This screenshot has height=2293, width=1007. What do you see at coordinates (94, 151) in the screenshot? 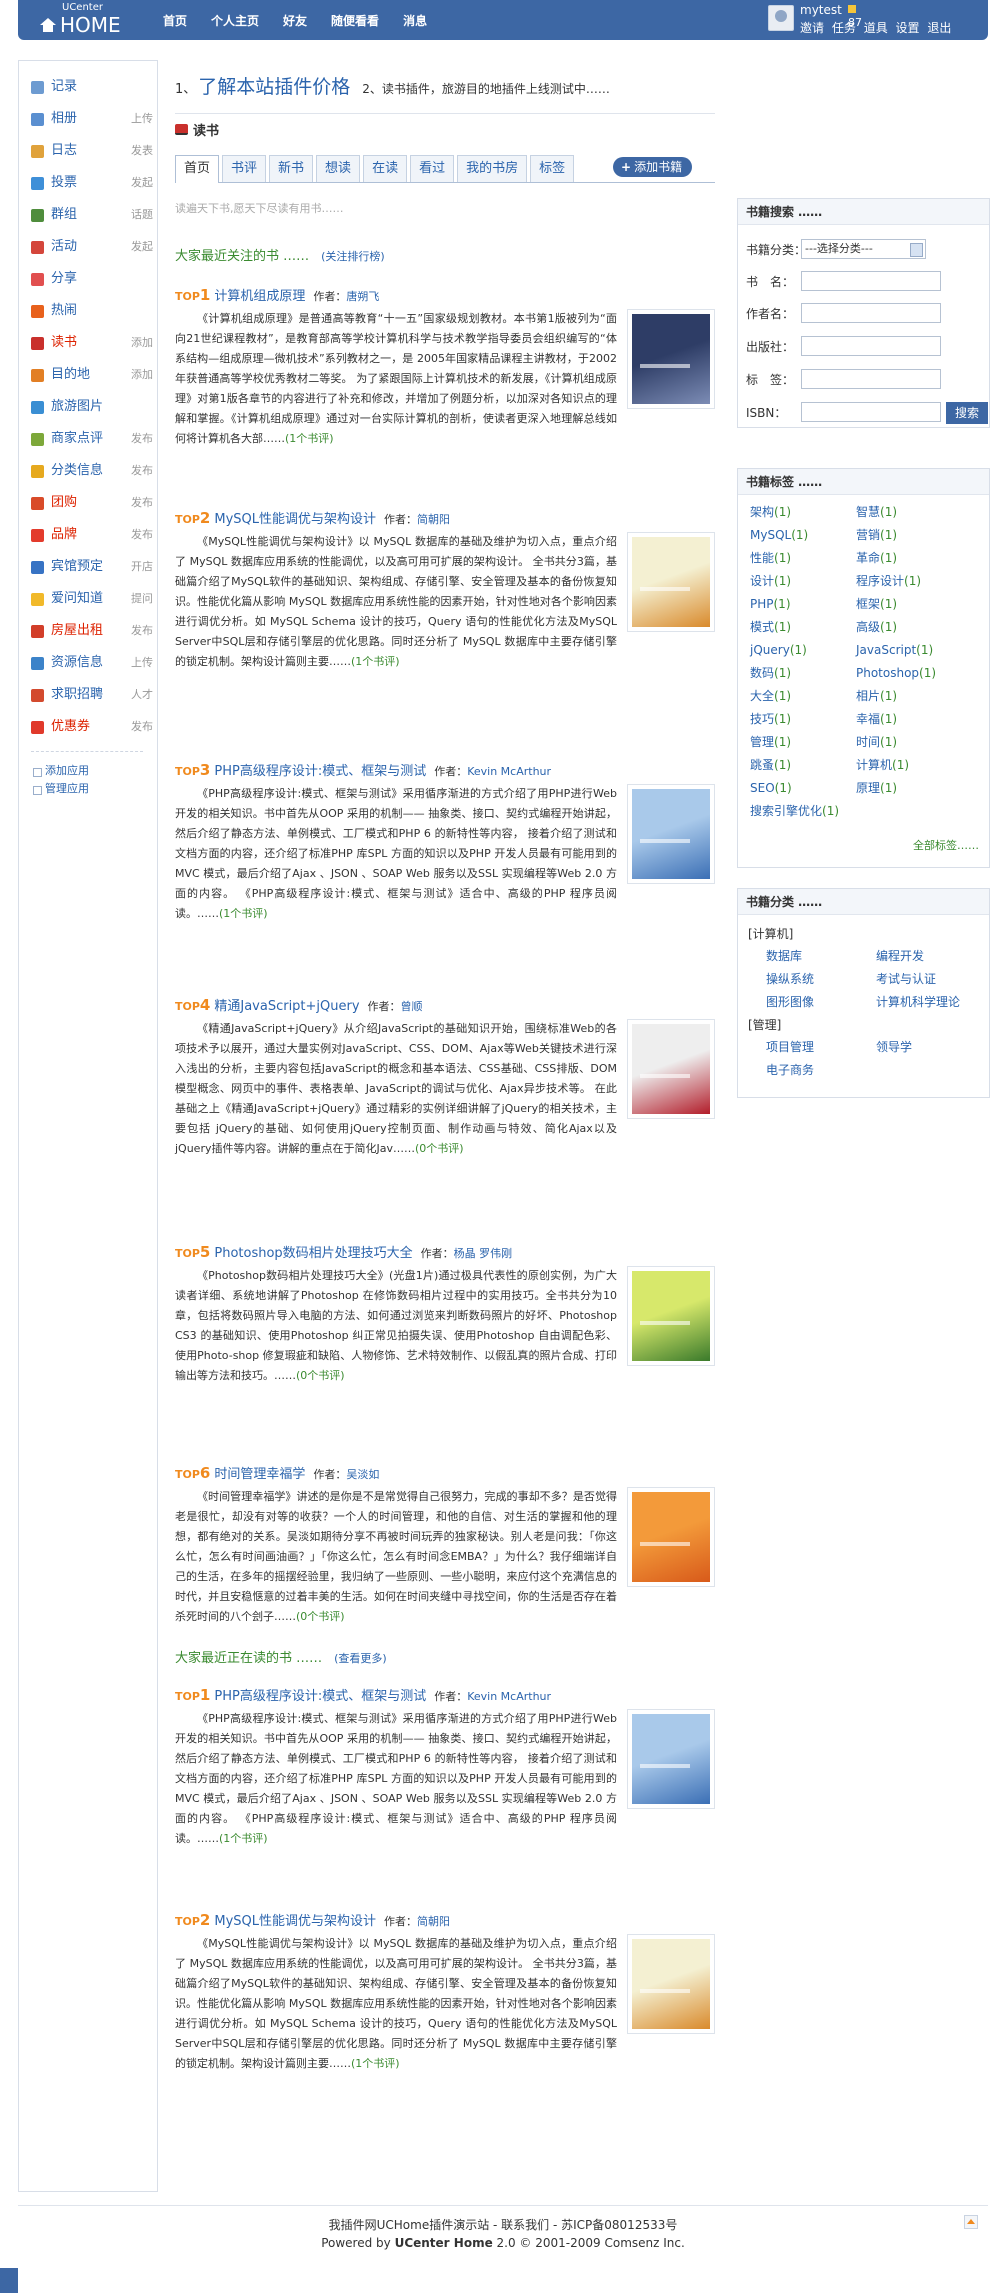
I see `sidebar-app-item: 日志 发表` at bounding box center [94, 151].